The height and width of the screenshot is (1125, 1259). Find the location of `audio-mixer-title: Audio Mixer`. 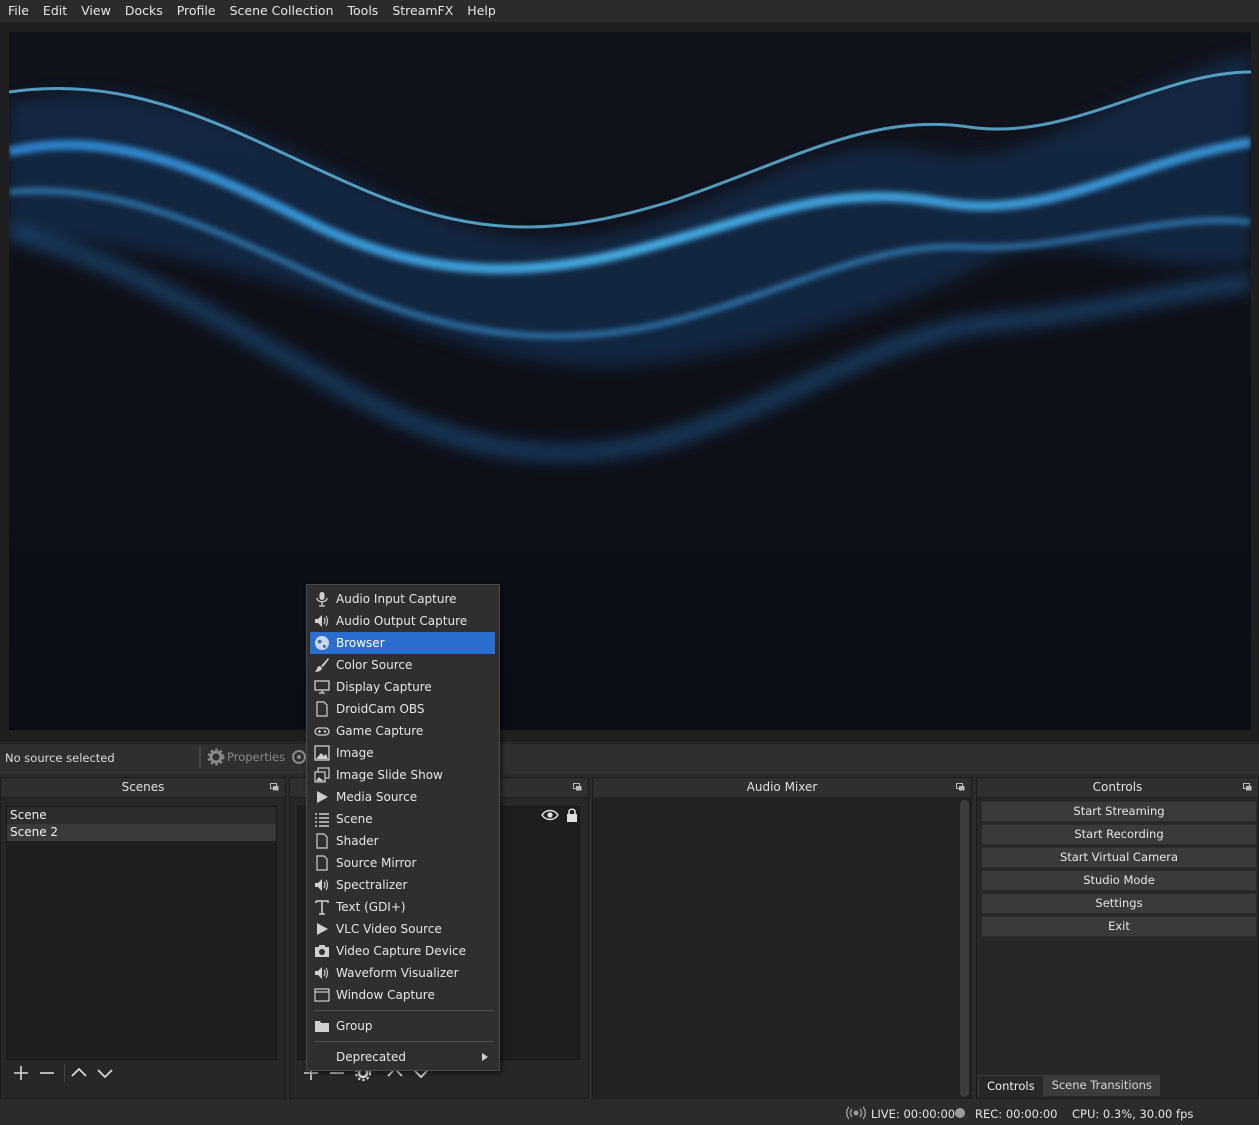

audio-mixer-title: Audio Mixer is located at coordinates (782, 788).